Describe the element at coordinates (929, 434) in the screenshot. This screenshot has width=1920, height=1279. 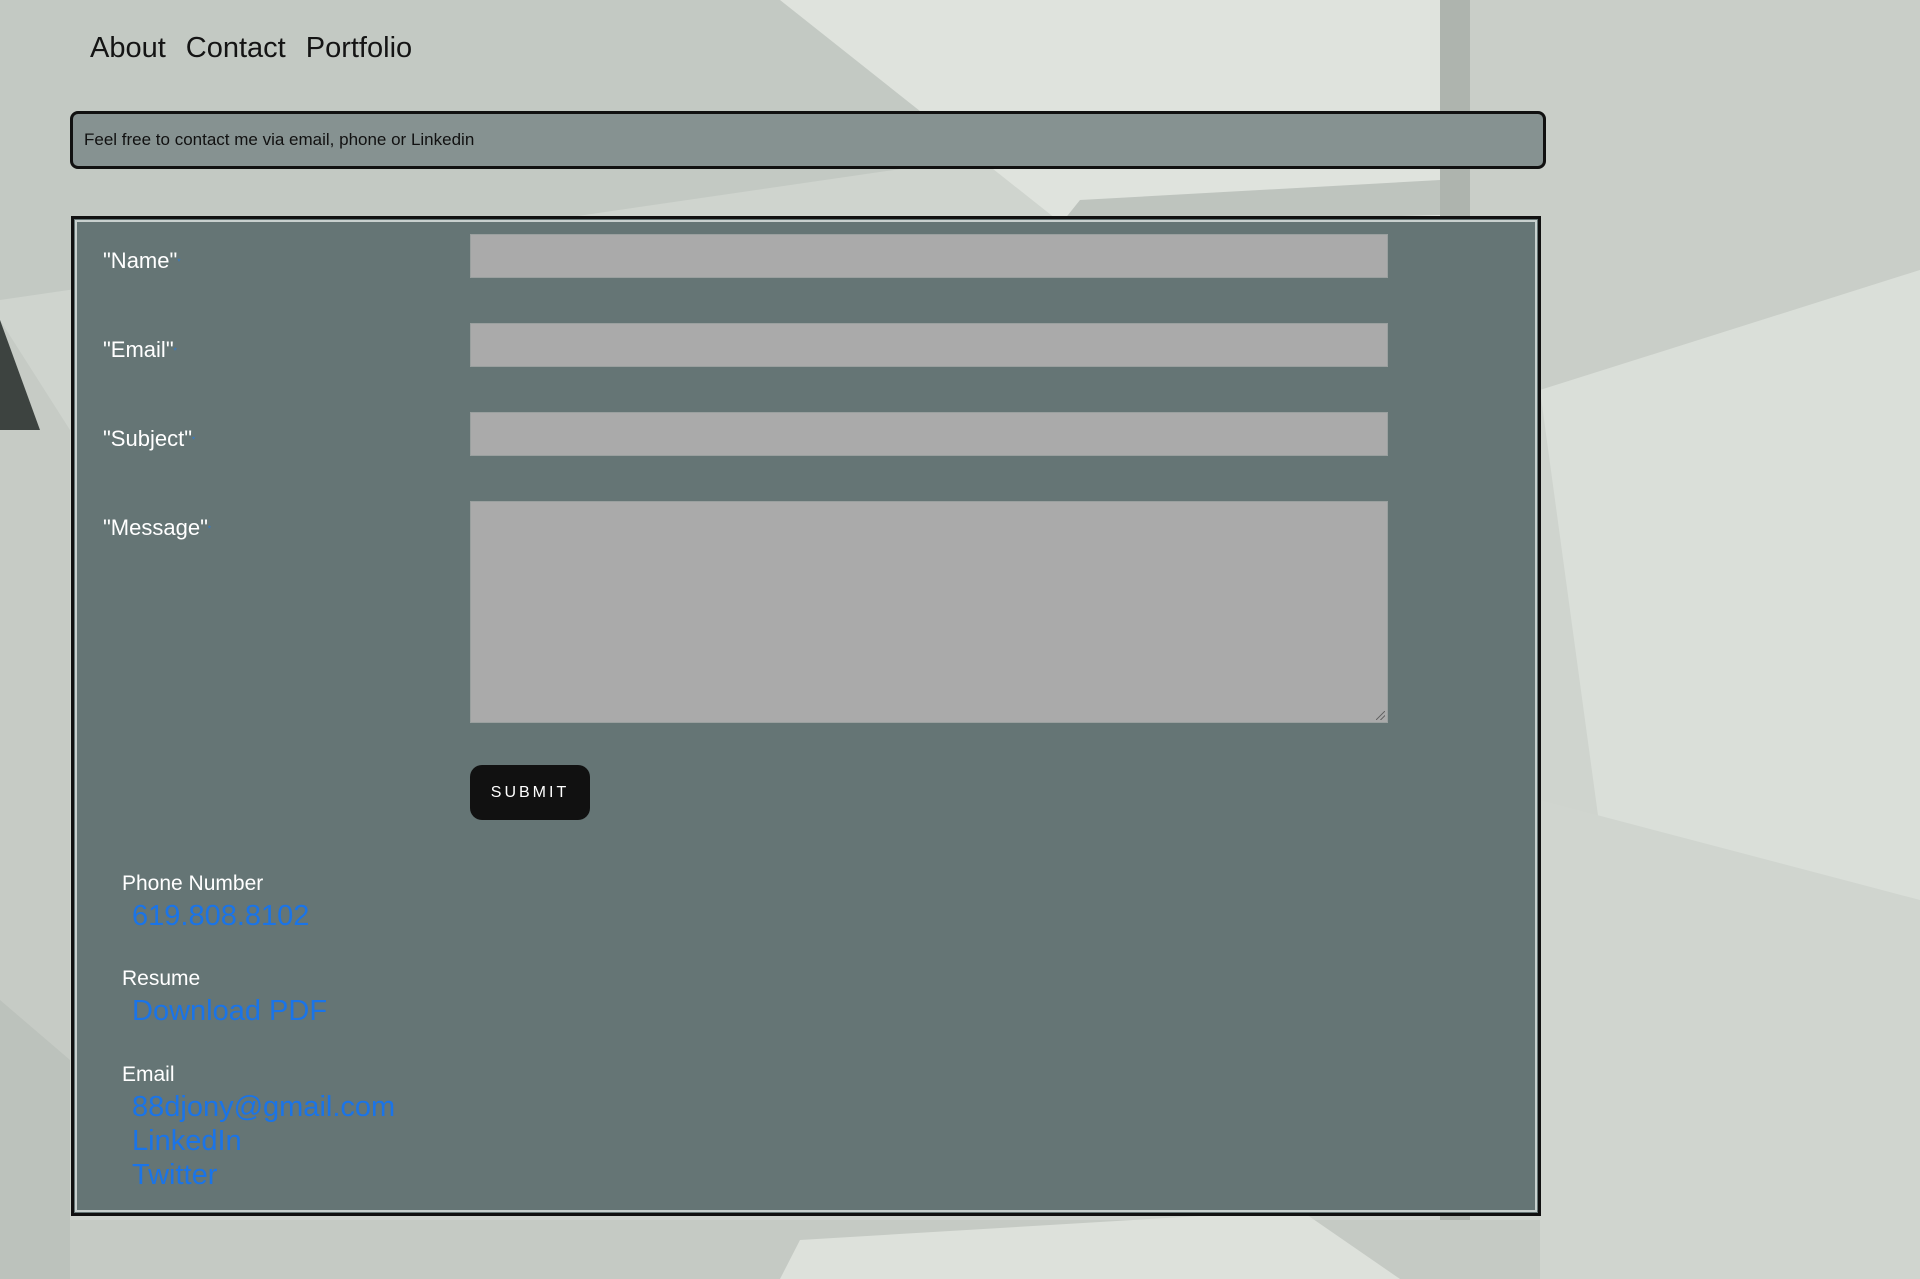
I see `subject-field` at that location.